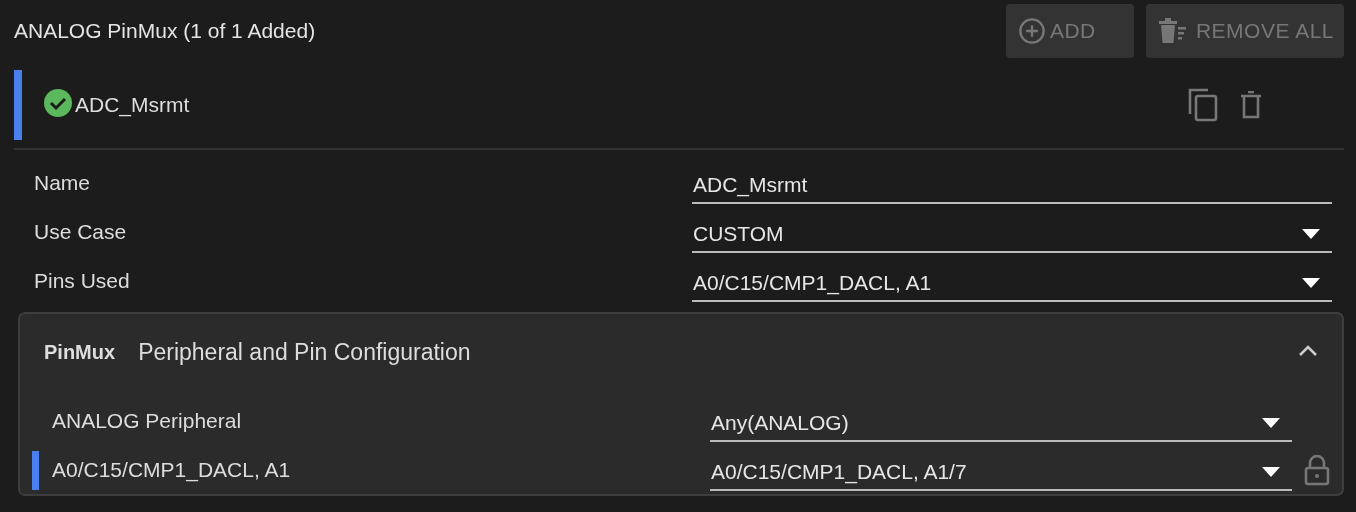 The image size is (1356, 512). What do you see at coordinates (80, 352) in the screenshot?
I see `panel-tag: PinMux` at bounding box center [80, 352].